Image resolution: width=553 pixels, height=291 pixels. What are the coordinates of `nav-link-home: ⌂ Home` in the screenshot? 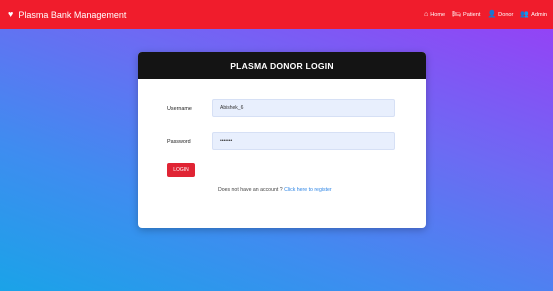 It's located at (434, 14).